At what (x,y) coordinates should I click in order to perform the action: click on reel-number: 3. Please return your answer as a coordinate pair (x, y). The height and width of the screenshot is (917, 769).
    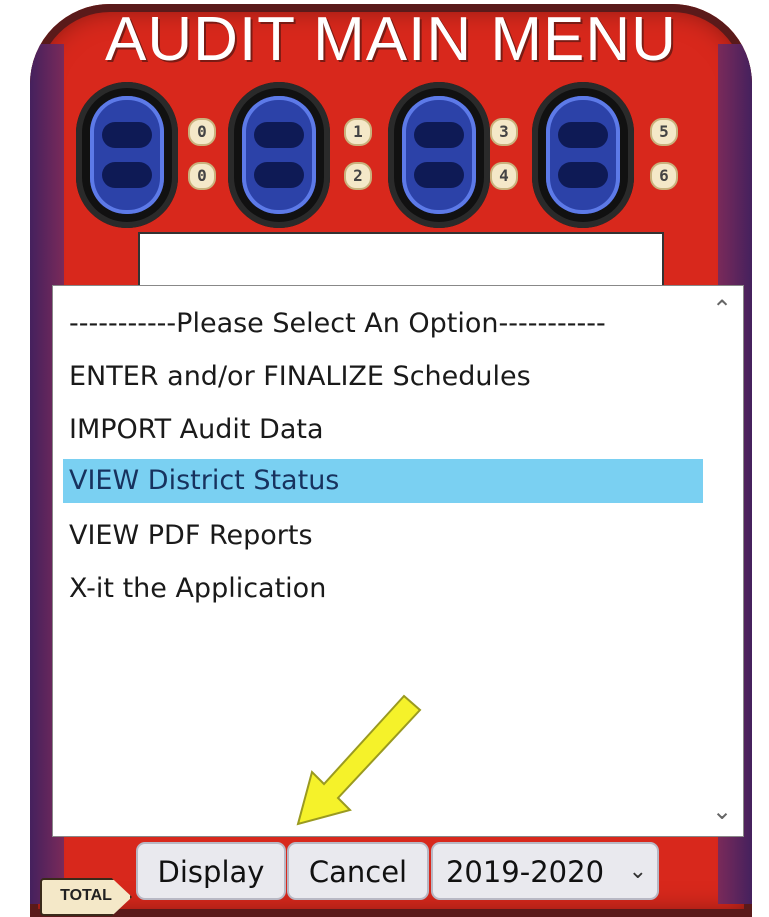
    Looking at the image, I should click on (504, 132).